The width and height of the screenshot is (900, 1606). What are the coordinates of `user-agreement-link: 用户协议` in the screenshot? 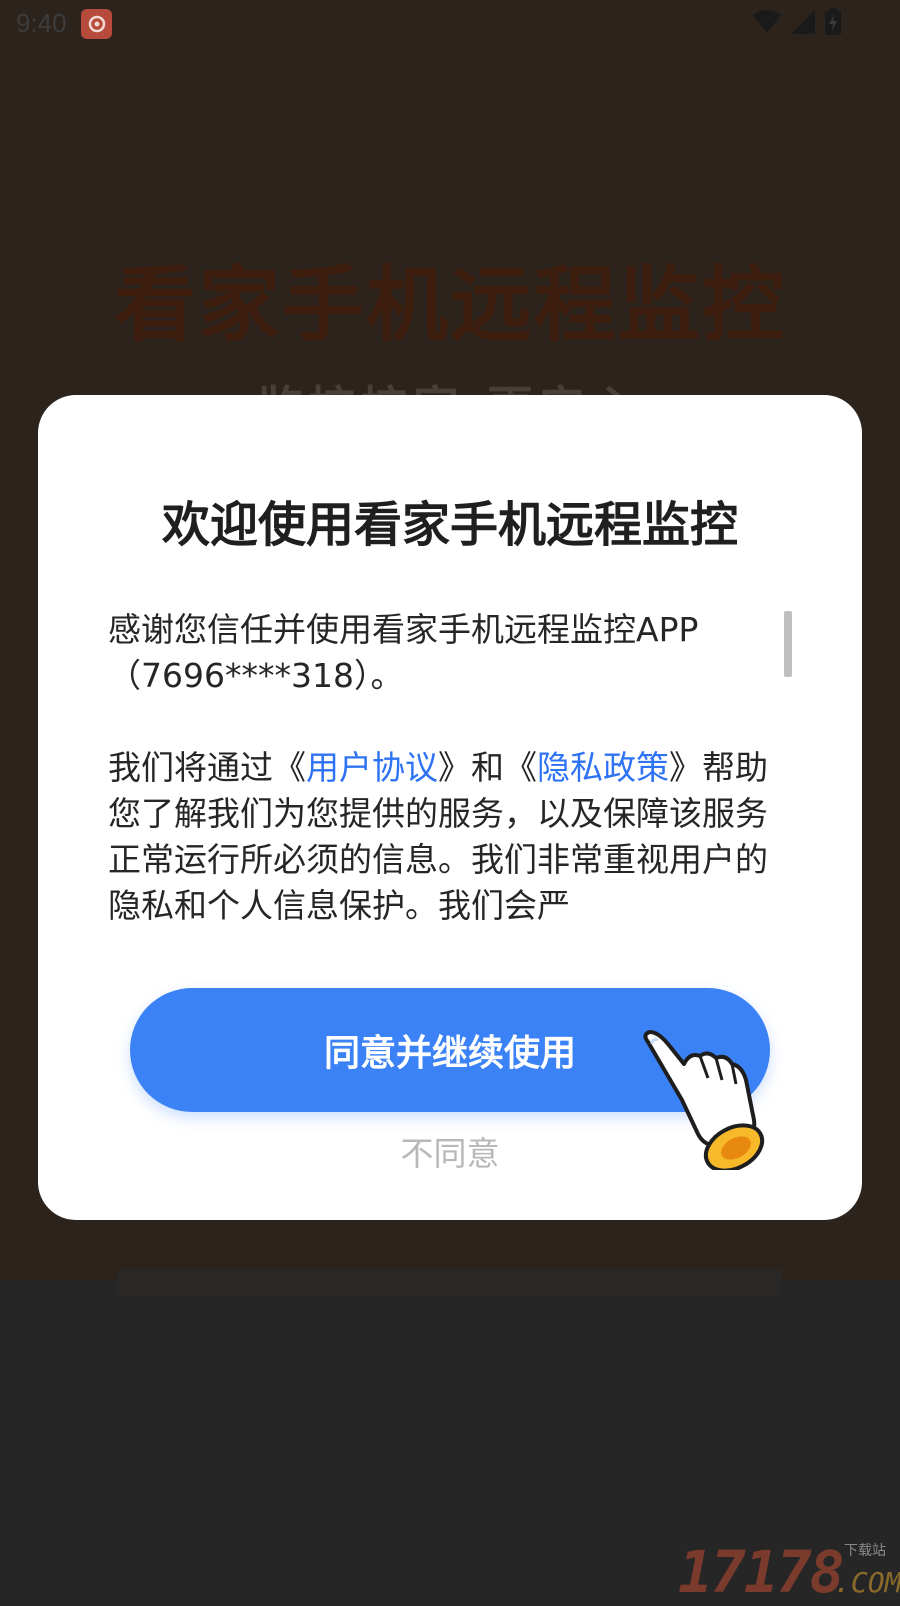 It's located at (372, 767).